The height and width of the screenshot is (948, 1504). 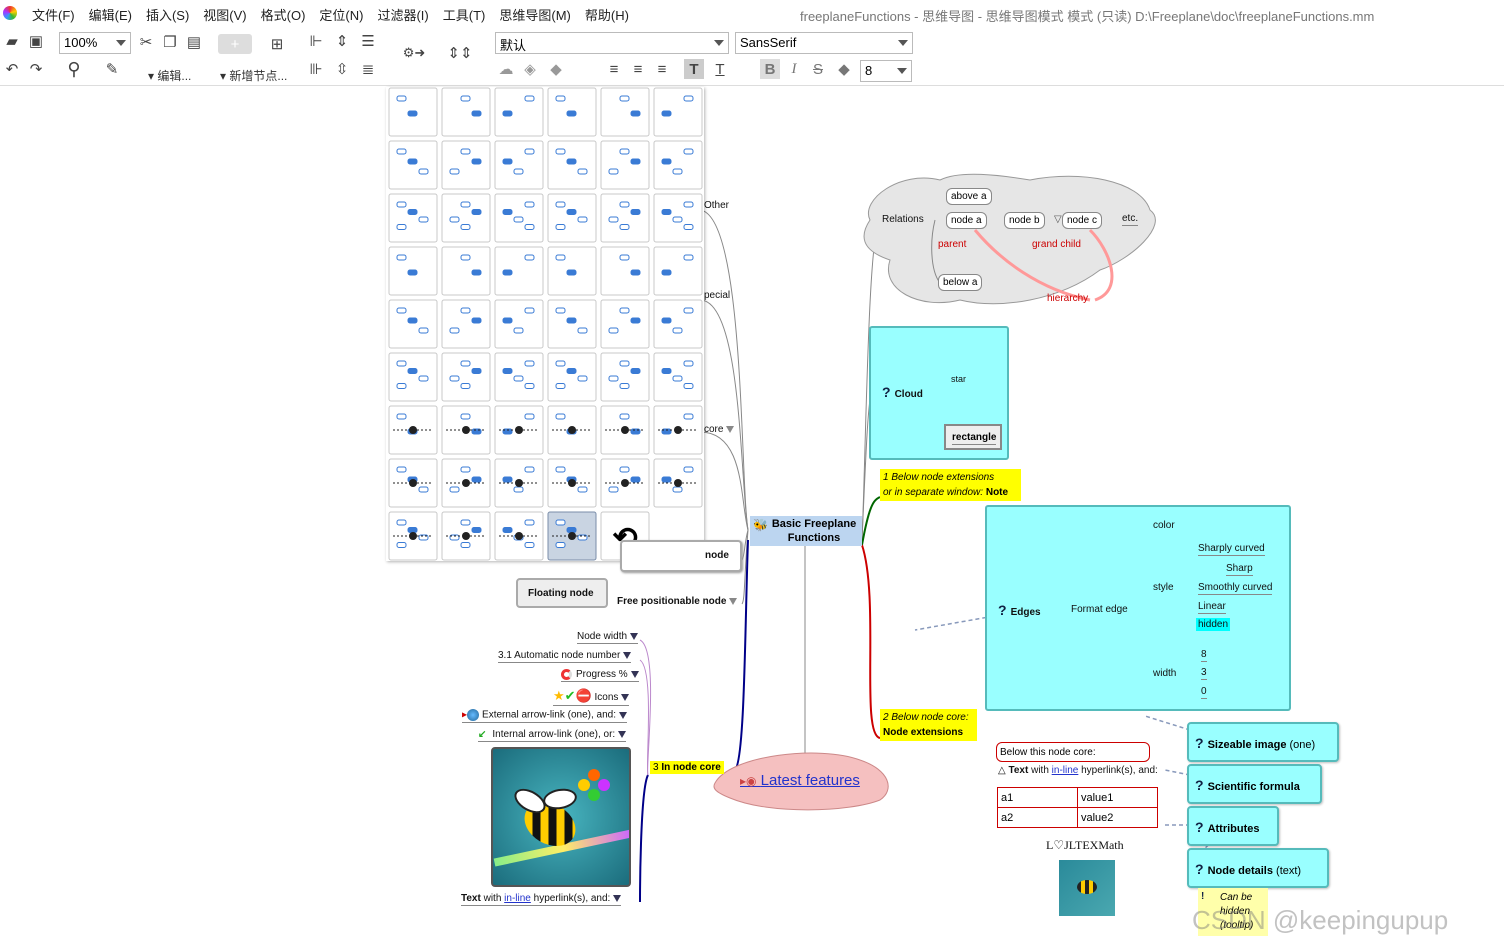 What do you see at coordinates (1254, 784) in the screenshot?
I see `scientific-formula-node: ? Scientific formula` at bounding box center [1254, 784].